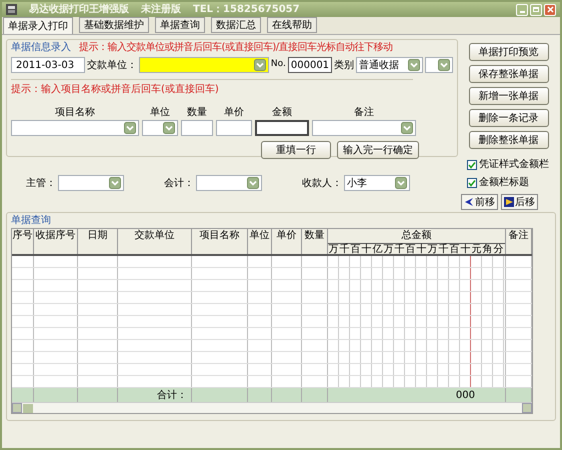 The image size is (562, 450). I want to click on app-icon, so click(11, 9).